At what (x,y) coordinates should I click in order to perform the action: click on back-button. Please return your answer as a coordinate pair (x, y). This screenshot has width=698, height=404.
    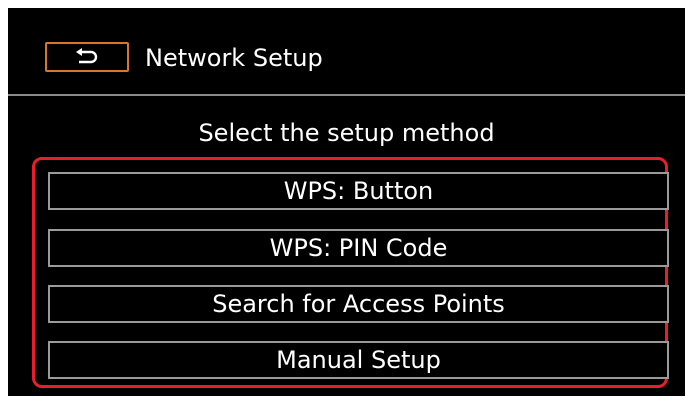
    Looking at the image, I should click on (87, 57).